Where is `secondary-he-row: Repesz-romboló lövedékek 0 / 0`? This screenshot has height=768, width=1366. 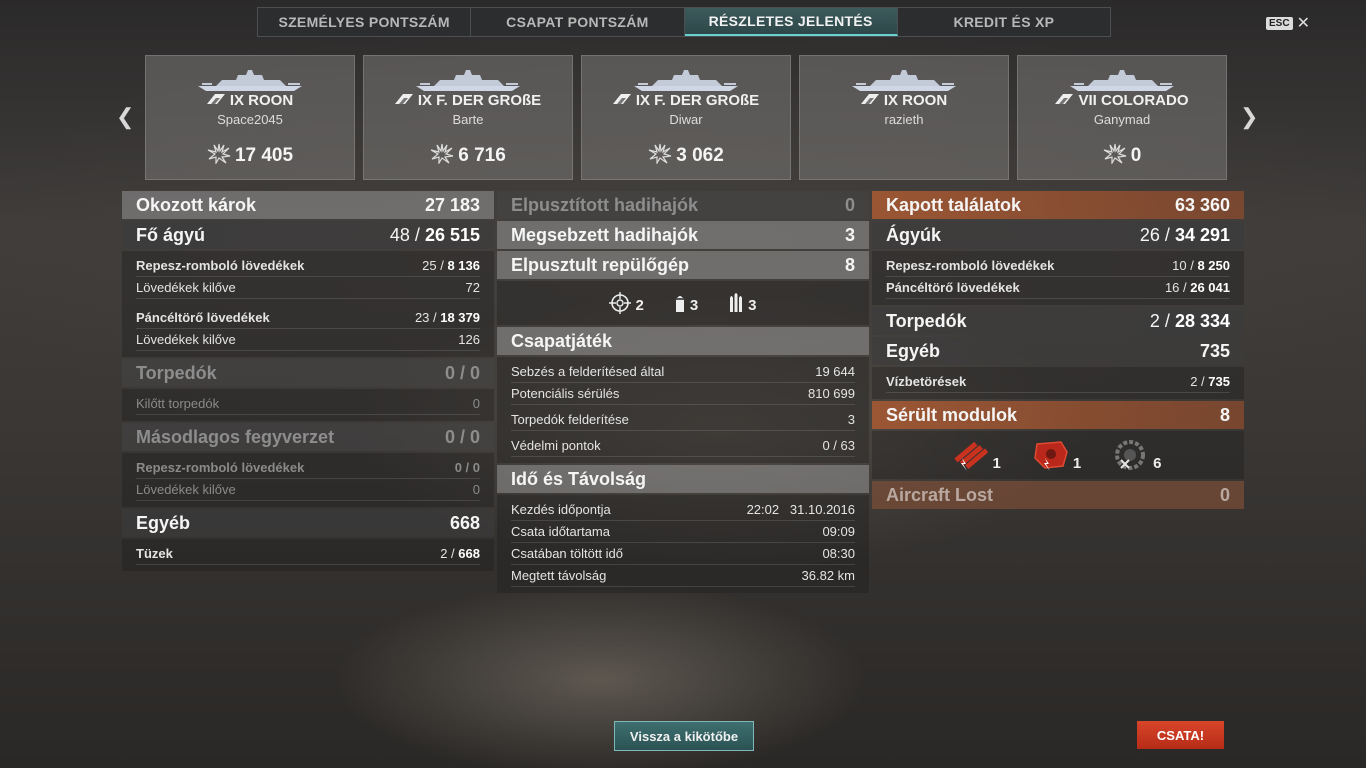
secondary-he-row: Repesz-romboló lövedékek 0 / 0 is located at coordinates (308, 468).